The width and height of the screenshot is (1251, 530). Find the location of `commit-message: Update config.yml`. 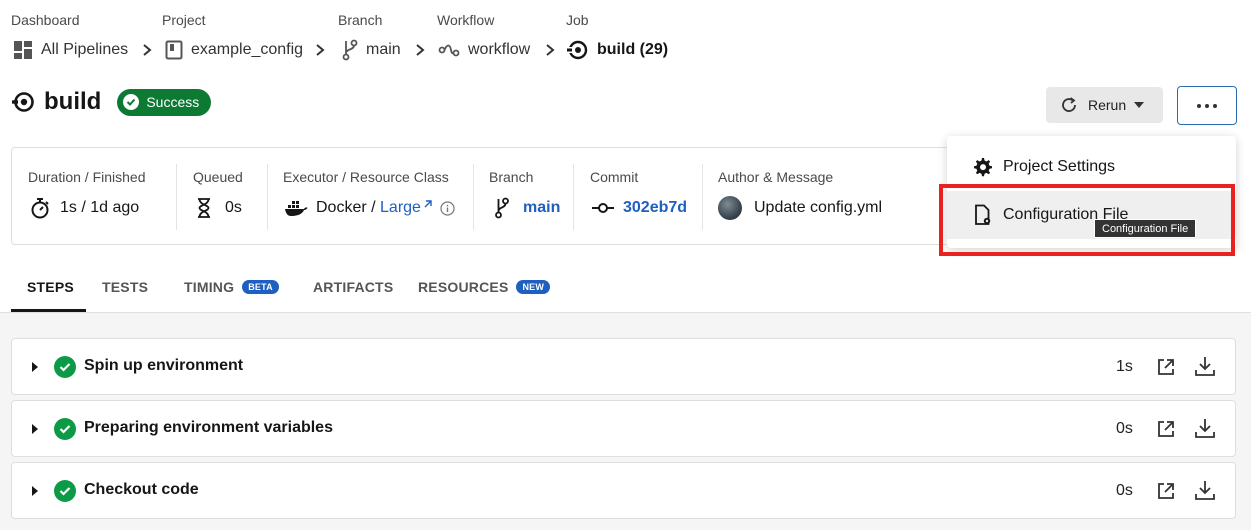

commit-message: Update config.yml is located at coordinates (818, 207).